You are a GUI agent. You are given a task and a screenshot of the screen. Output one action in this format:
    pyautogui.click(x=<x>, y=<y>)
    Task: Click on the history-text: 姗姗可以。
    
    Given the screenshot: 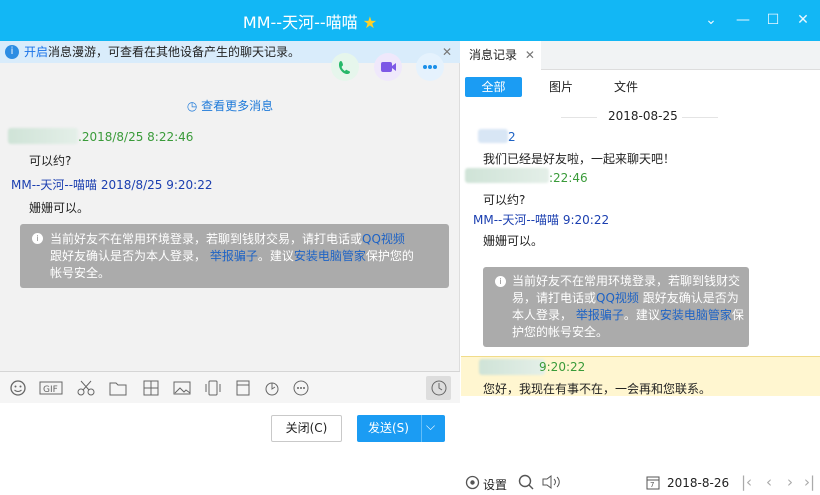 What is the action you would take?
    pyautogui.click(x=513, y=241)
    